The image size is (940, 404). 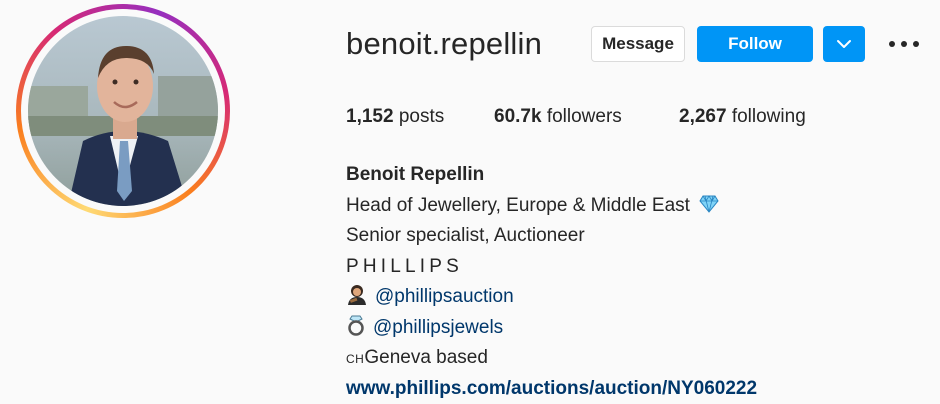 What do you see at coordinates (444, 296) in the screenshot?
I see `phillipsauction-link: @phillipsauction` at bounding box center [444, 296].